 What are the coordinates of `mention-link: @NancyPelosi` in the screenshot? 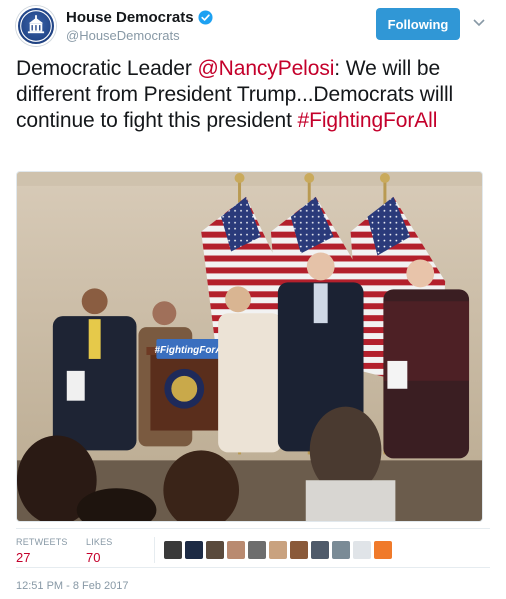 It's located at (265, 68).